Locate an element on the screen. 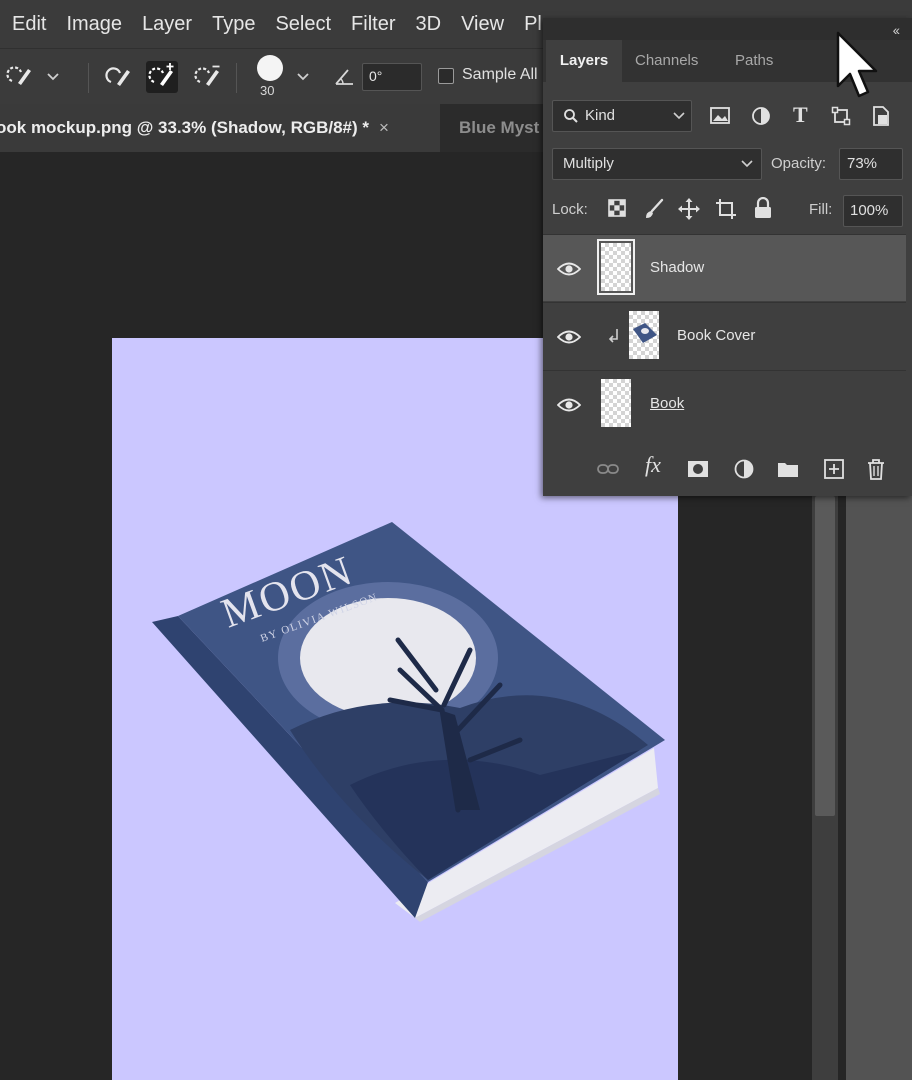 Image resolution: width=912 pixels, height=1080 pixels. filter-adjustment-layer-icon is located at coordinates (761, 116).